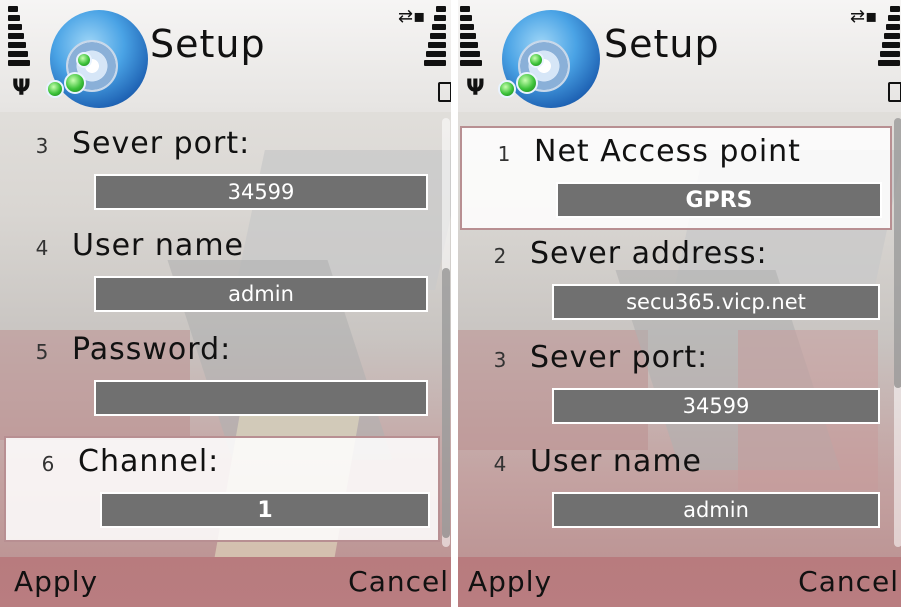 The height and width of the screenshot is (607, 901). I want to click on item-label: Net Access point, so click(667, 151).